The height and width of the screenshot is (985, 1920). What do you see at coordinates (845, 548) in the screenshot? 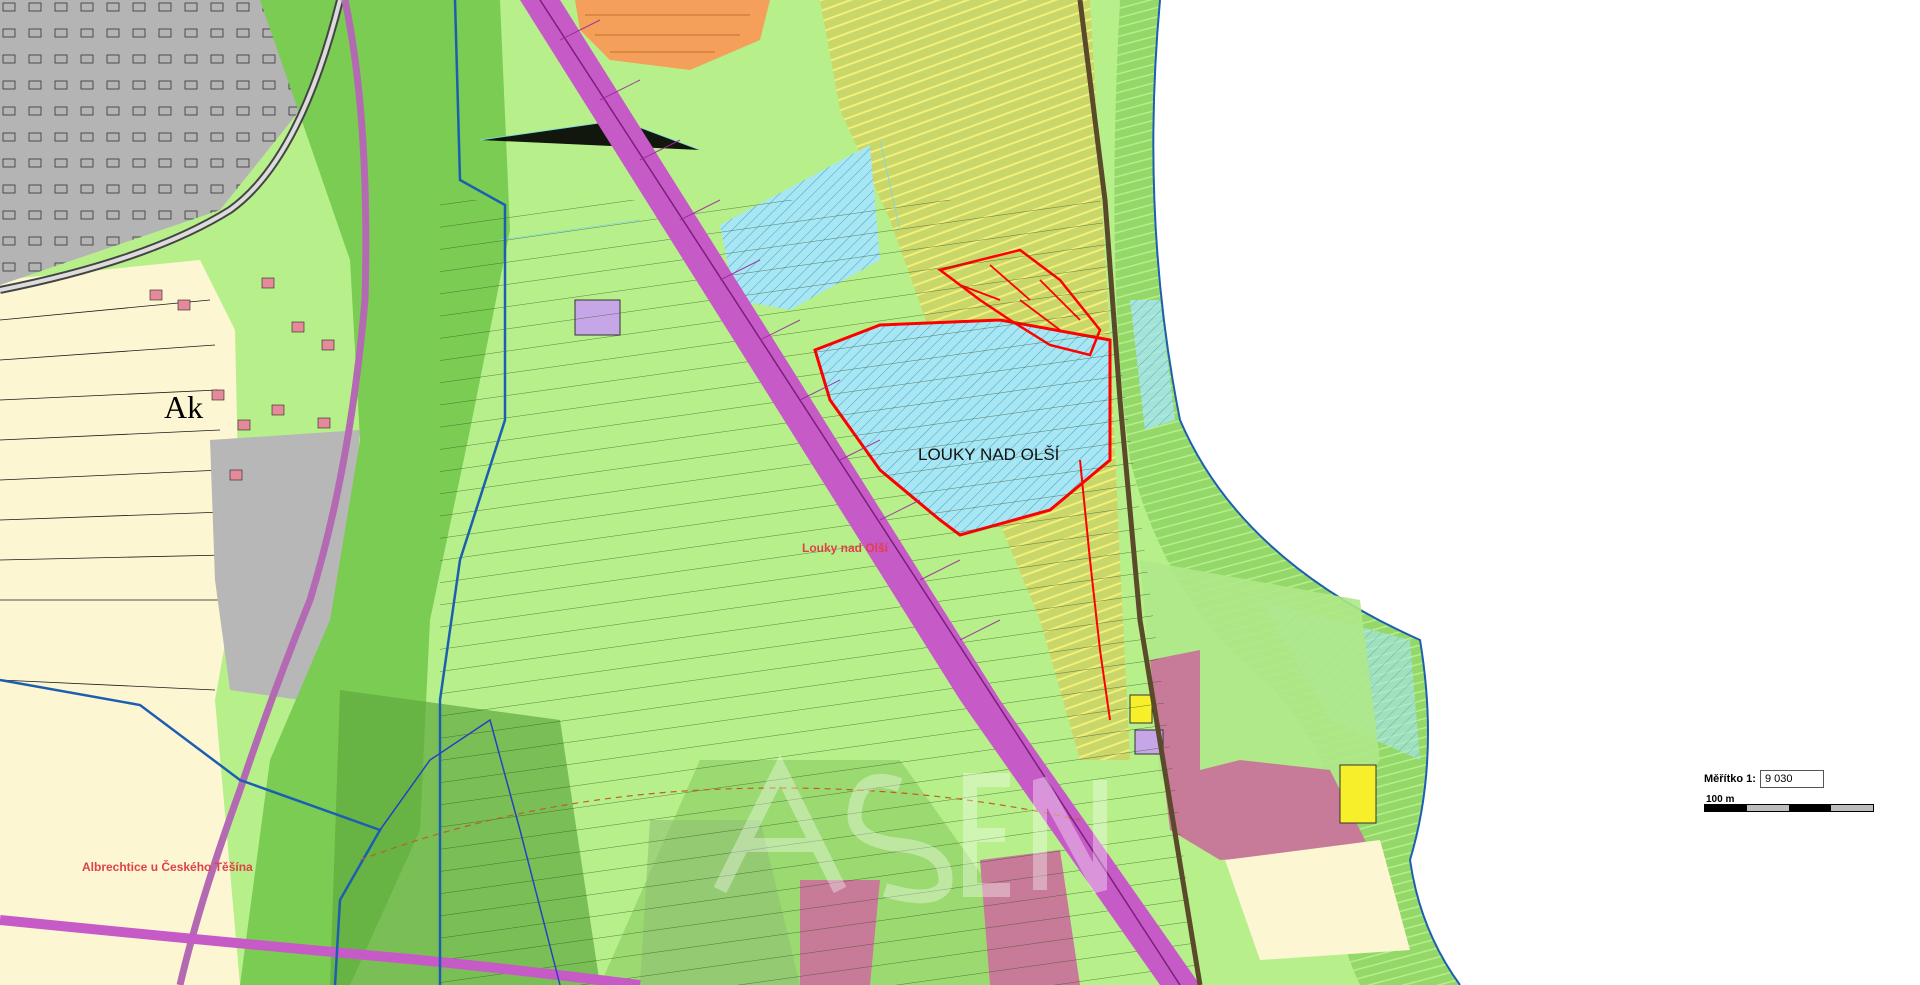
I see `label-locality-small: Louky nad Olší` at bounding box center [845, 548].